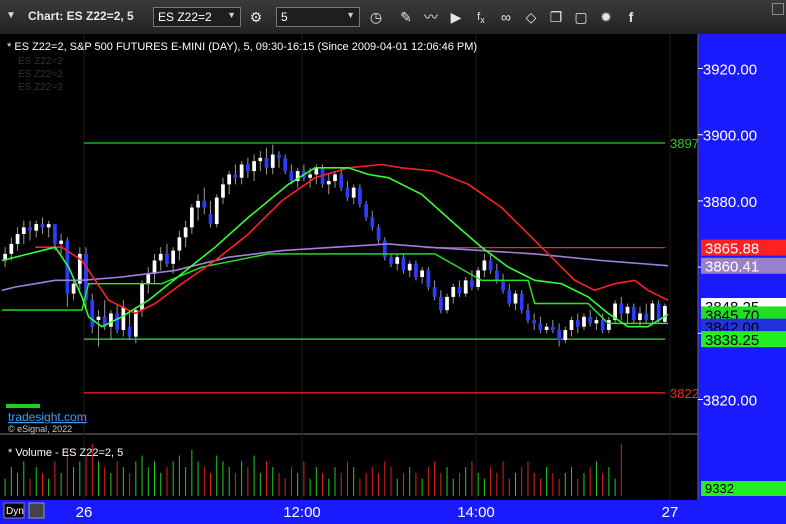  I want to click on price-axis-label: 3820.00, so click(730, 401).